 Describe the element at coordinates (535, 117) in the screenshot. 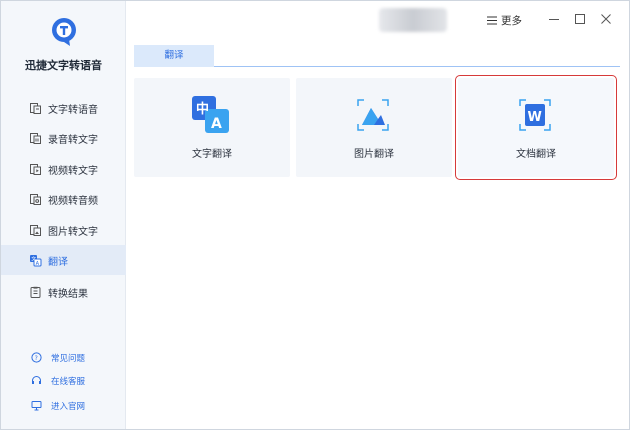

I see `svg-text: W` at that location.